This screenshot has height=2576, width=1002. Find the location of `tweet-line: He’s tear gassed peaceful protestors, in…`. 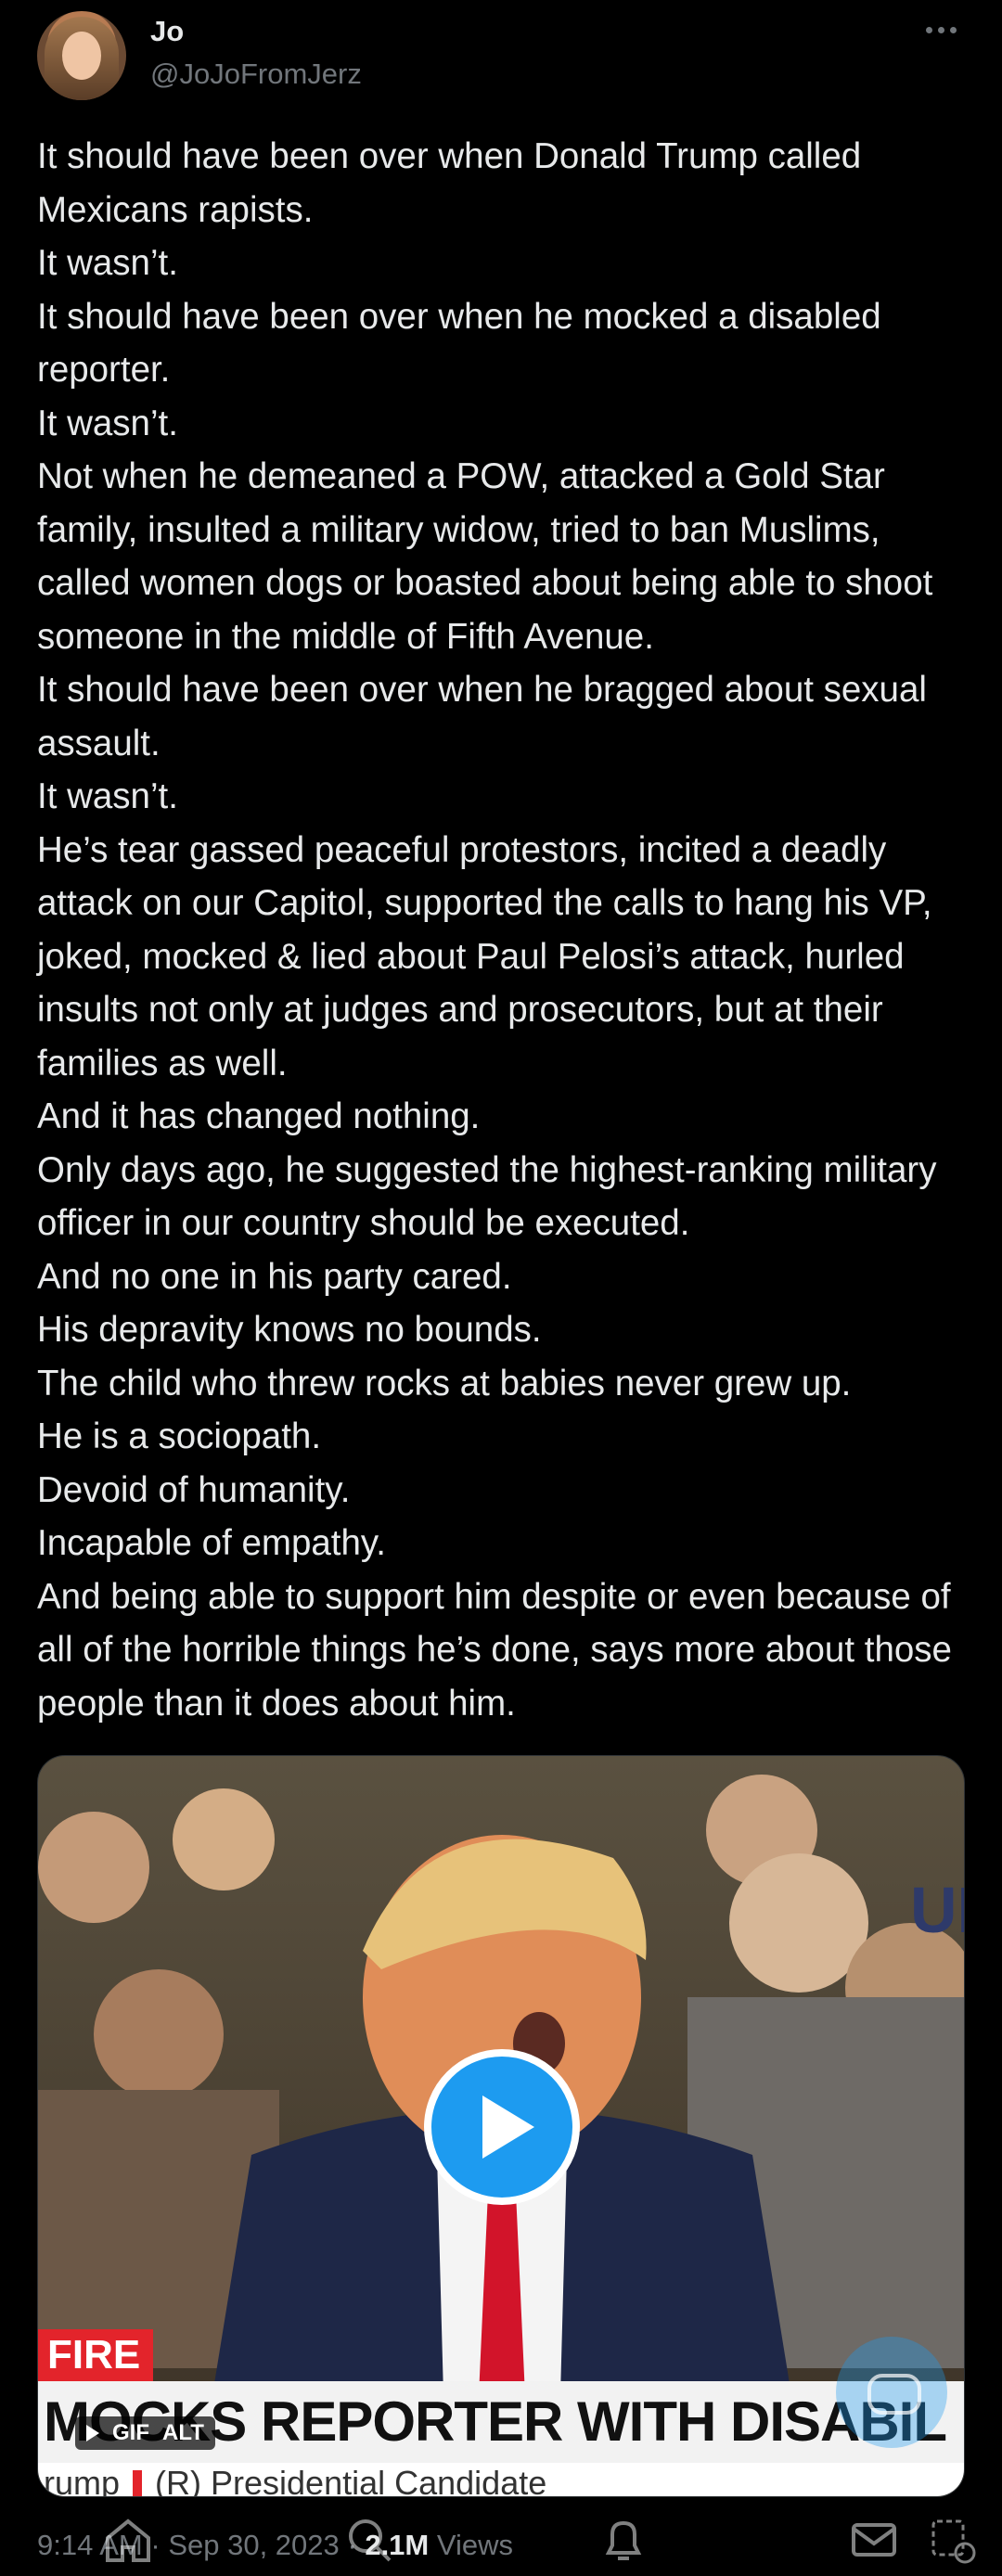

tweet-line: He’s tear gassed peaceful protestors, in… is located at coordinates (485, 956).